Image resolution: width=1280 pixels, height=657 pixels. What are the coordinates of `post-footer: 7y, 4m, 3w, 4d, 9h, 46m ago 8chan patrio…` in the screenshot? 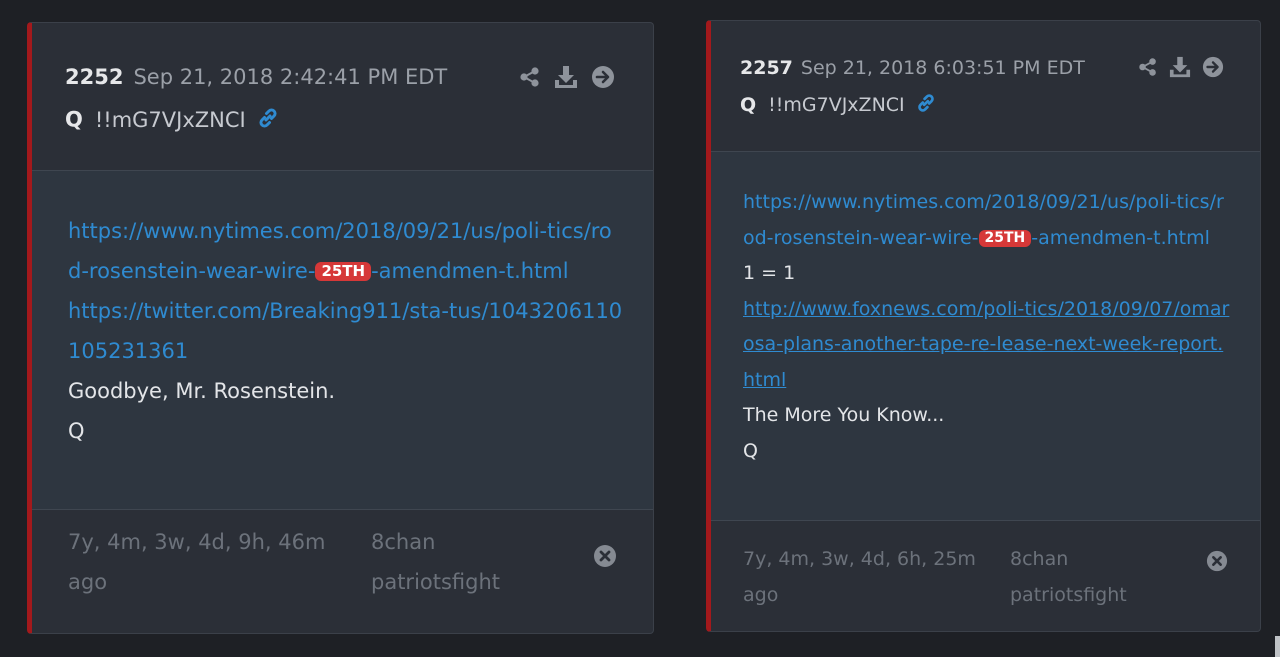 It's located at (342, 571).